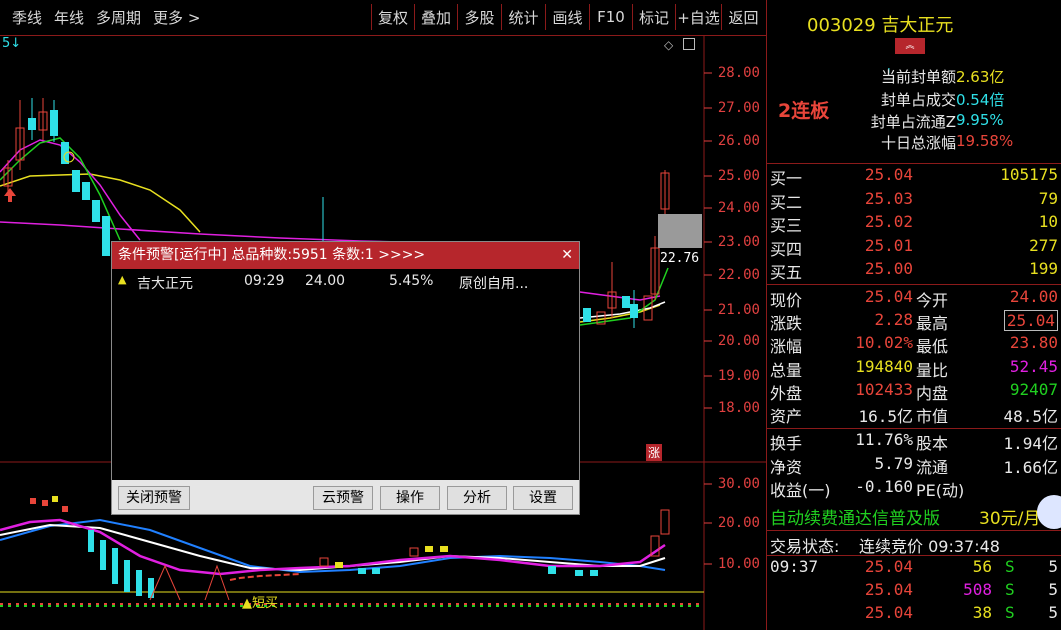 Image resolution: width=1061 pixels, height=630 pixels. What do you see at coordinates (1033, 296) in the screenshot?
I see `quote-value: 24.00` at bounding box center [1033, 296].